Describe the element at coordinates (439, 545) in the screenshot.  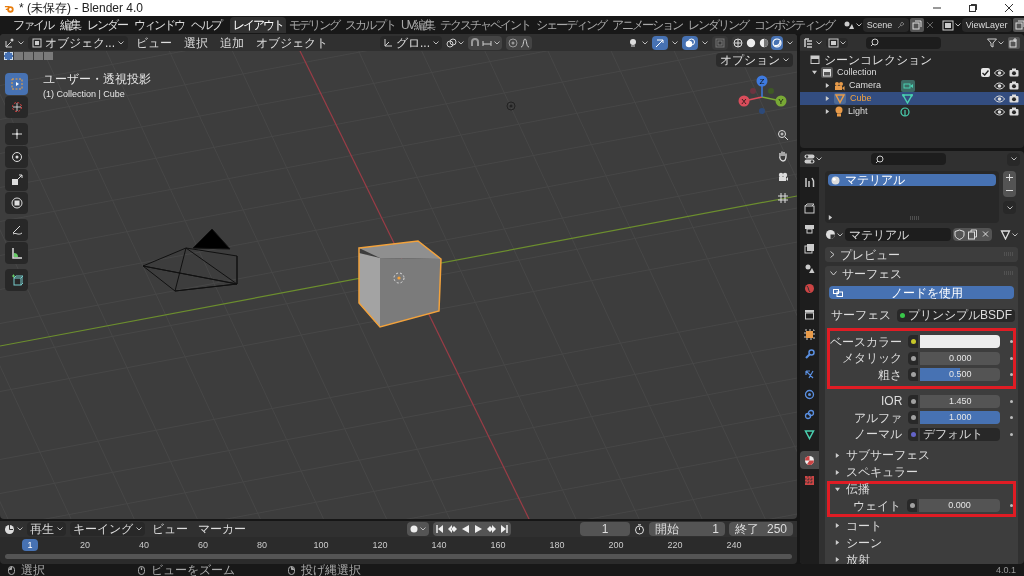
I see `frame-number: 140` at that location.